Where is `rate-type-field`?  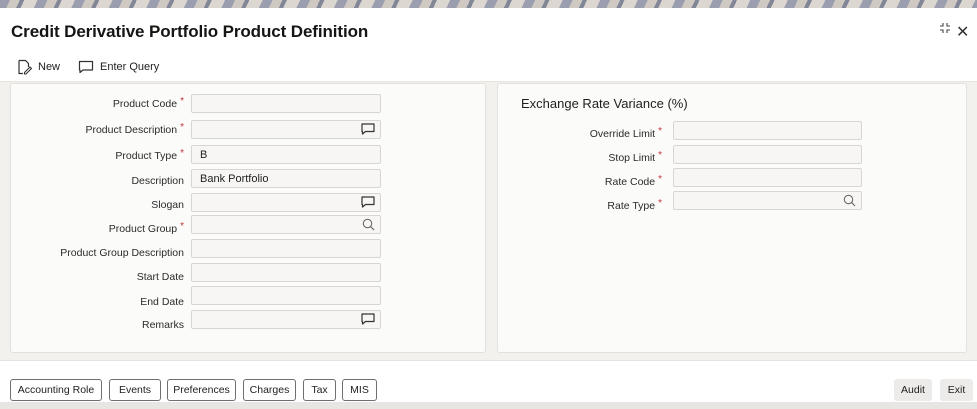 rate-type-field is located at coordinates (767, 200).